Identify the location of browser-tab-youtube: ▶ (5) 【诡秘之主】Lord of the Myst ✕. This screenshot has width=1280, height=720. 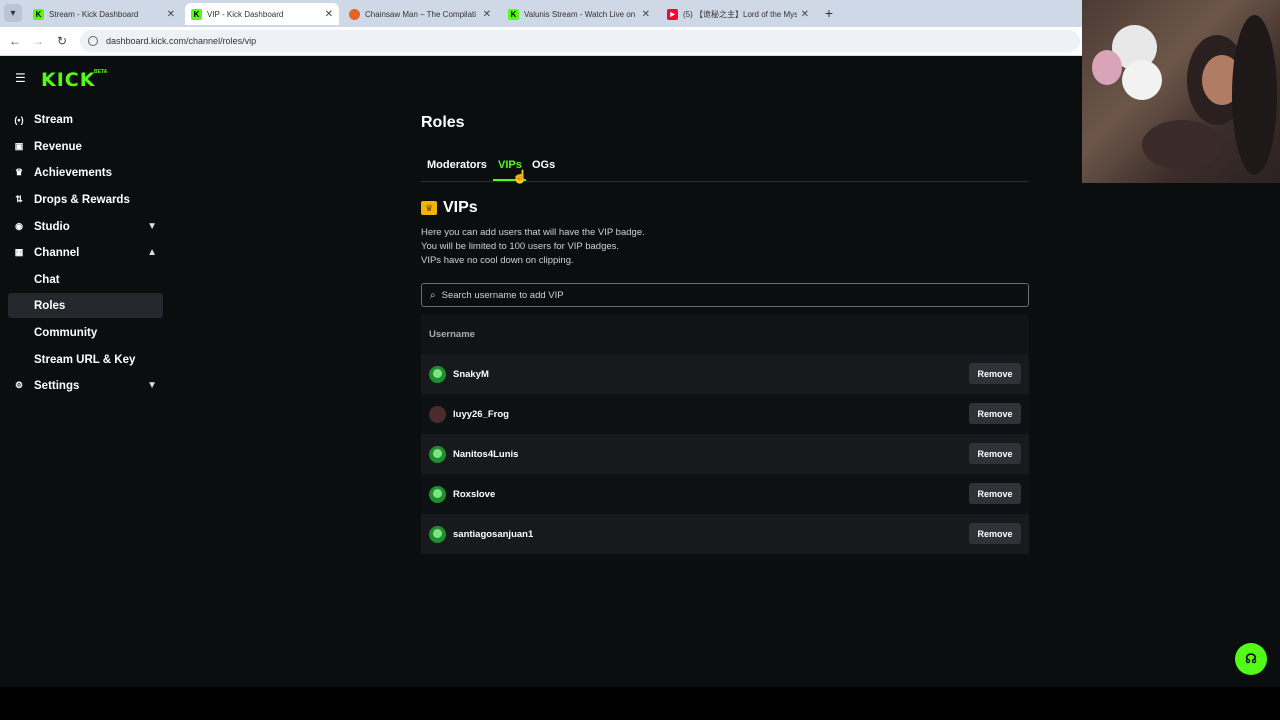
(738, 14).